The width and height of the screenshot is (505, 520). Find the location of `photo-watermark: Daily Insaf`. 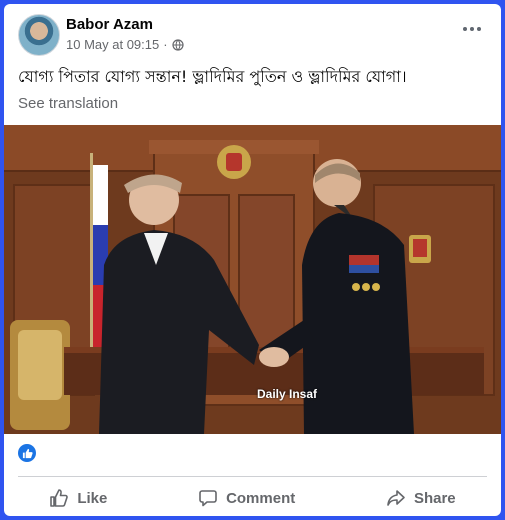

photo-watermark: Daily Insaf is located at coordinates (287, 394).